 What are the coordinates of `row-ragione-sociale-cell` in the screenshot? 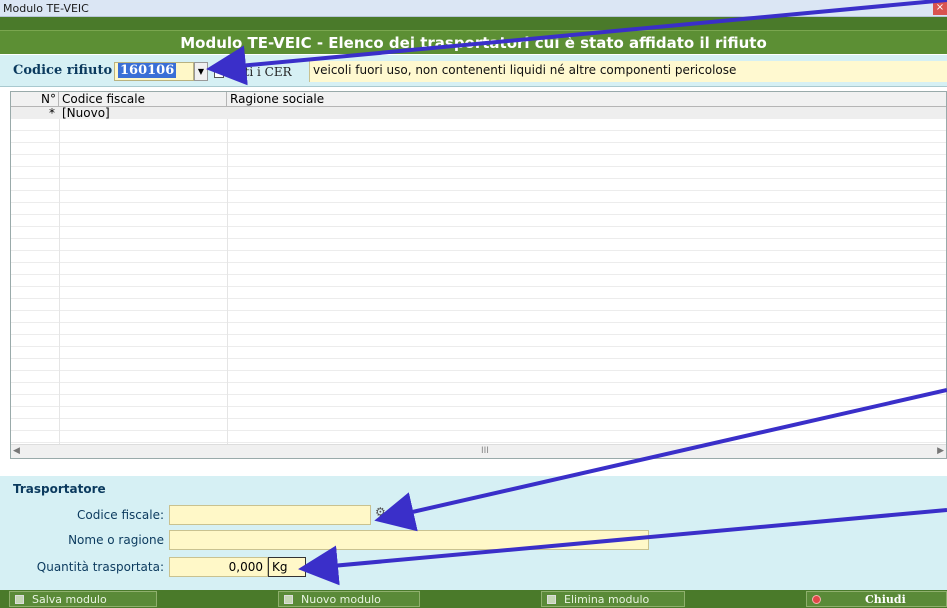 It's located at (577, 113).